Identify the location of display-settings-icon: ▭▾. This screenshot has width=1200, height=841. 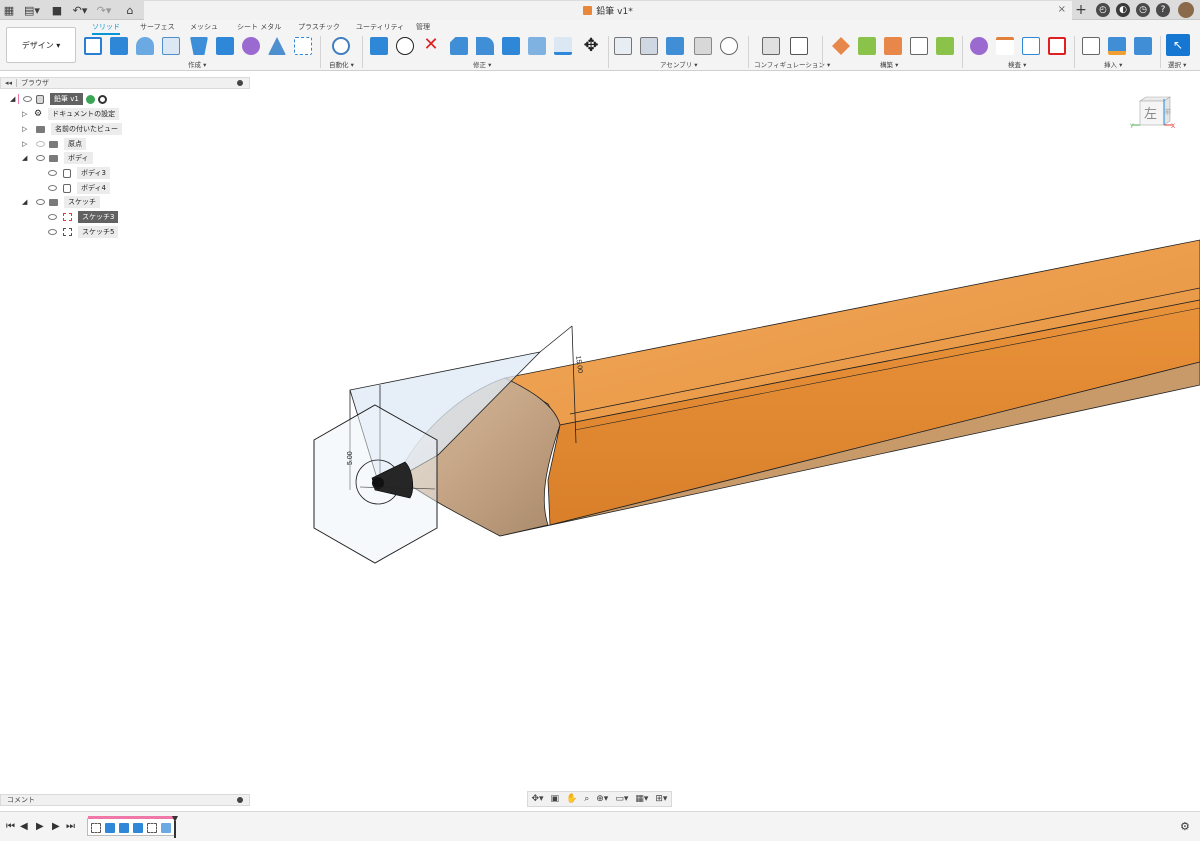
(621, 799).